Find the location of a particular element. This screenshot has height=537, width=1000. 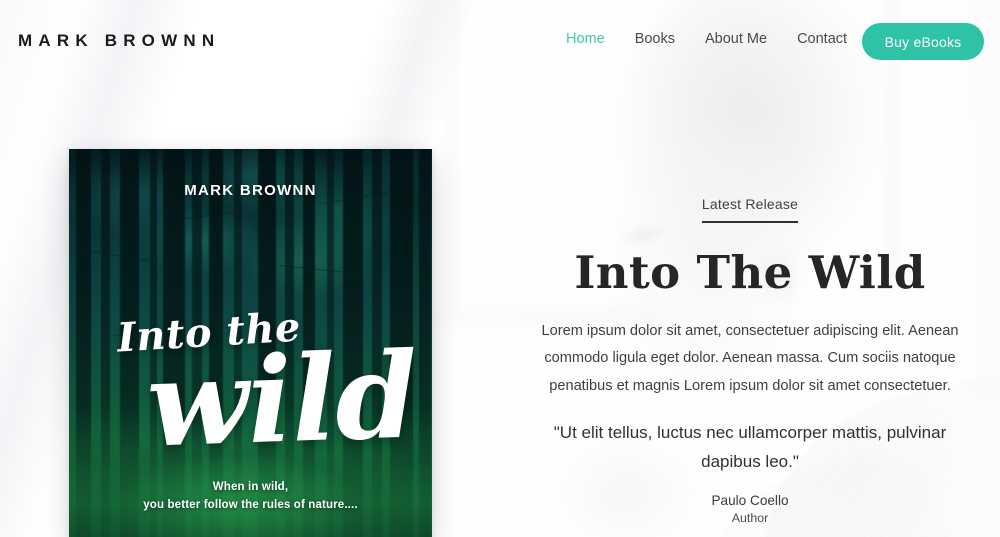

cover-author-name: MARK BROWNN is located at coordinates (250, 190).